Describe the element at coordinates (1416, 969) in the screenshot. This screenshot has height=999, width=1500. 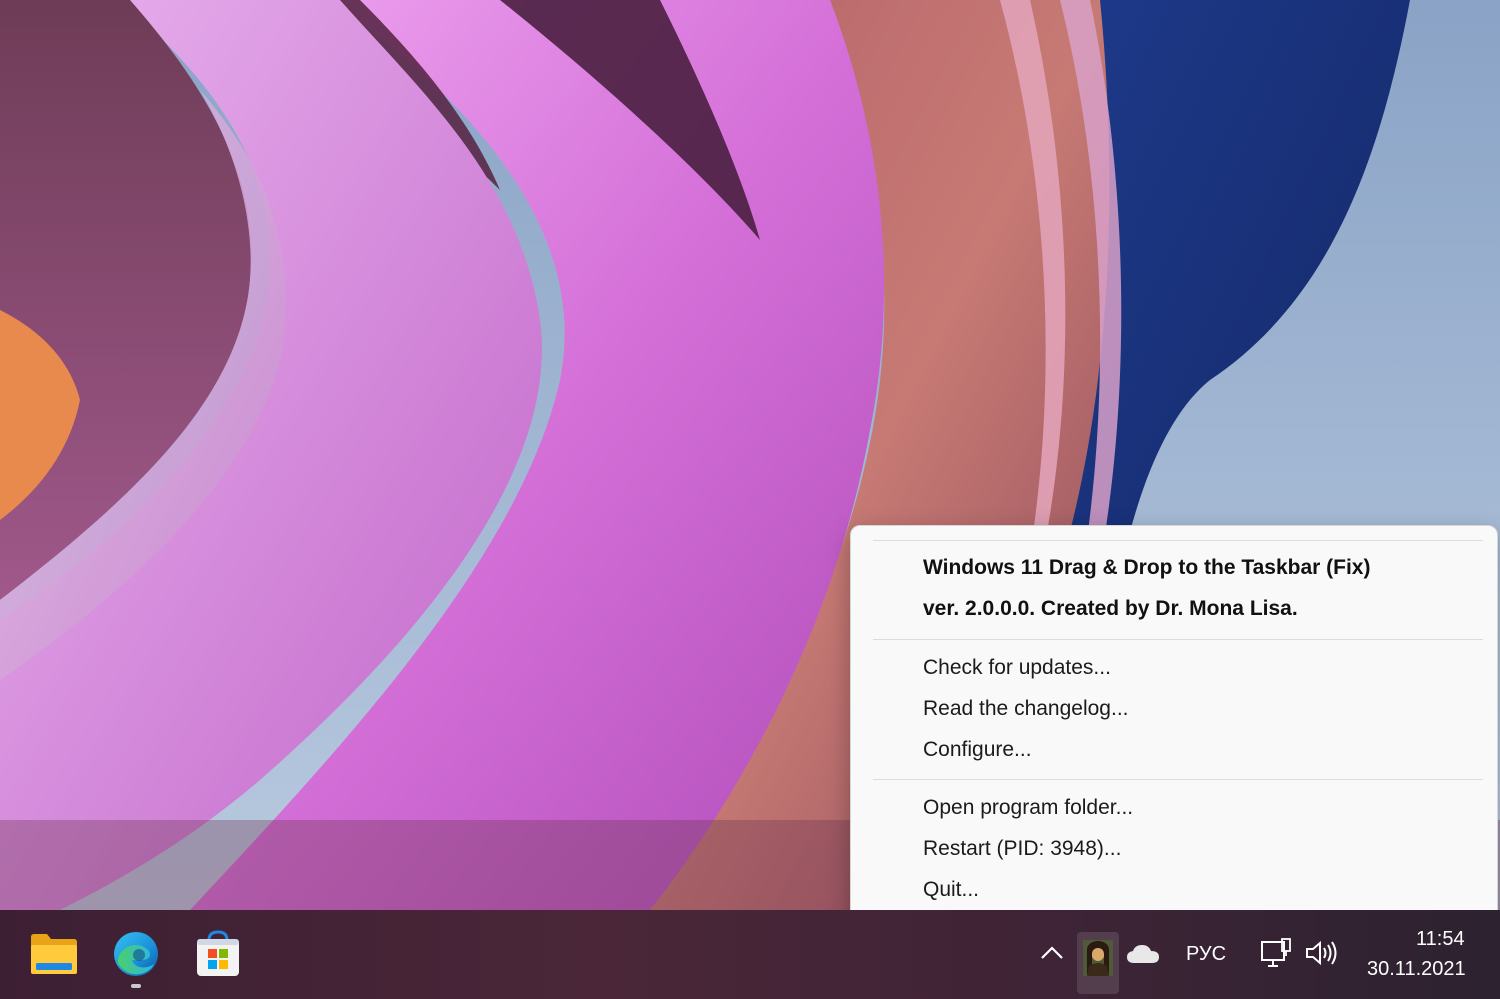
I see `clock-date: 30.11.2021` at that location.